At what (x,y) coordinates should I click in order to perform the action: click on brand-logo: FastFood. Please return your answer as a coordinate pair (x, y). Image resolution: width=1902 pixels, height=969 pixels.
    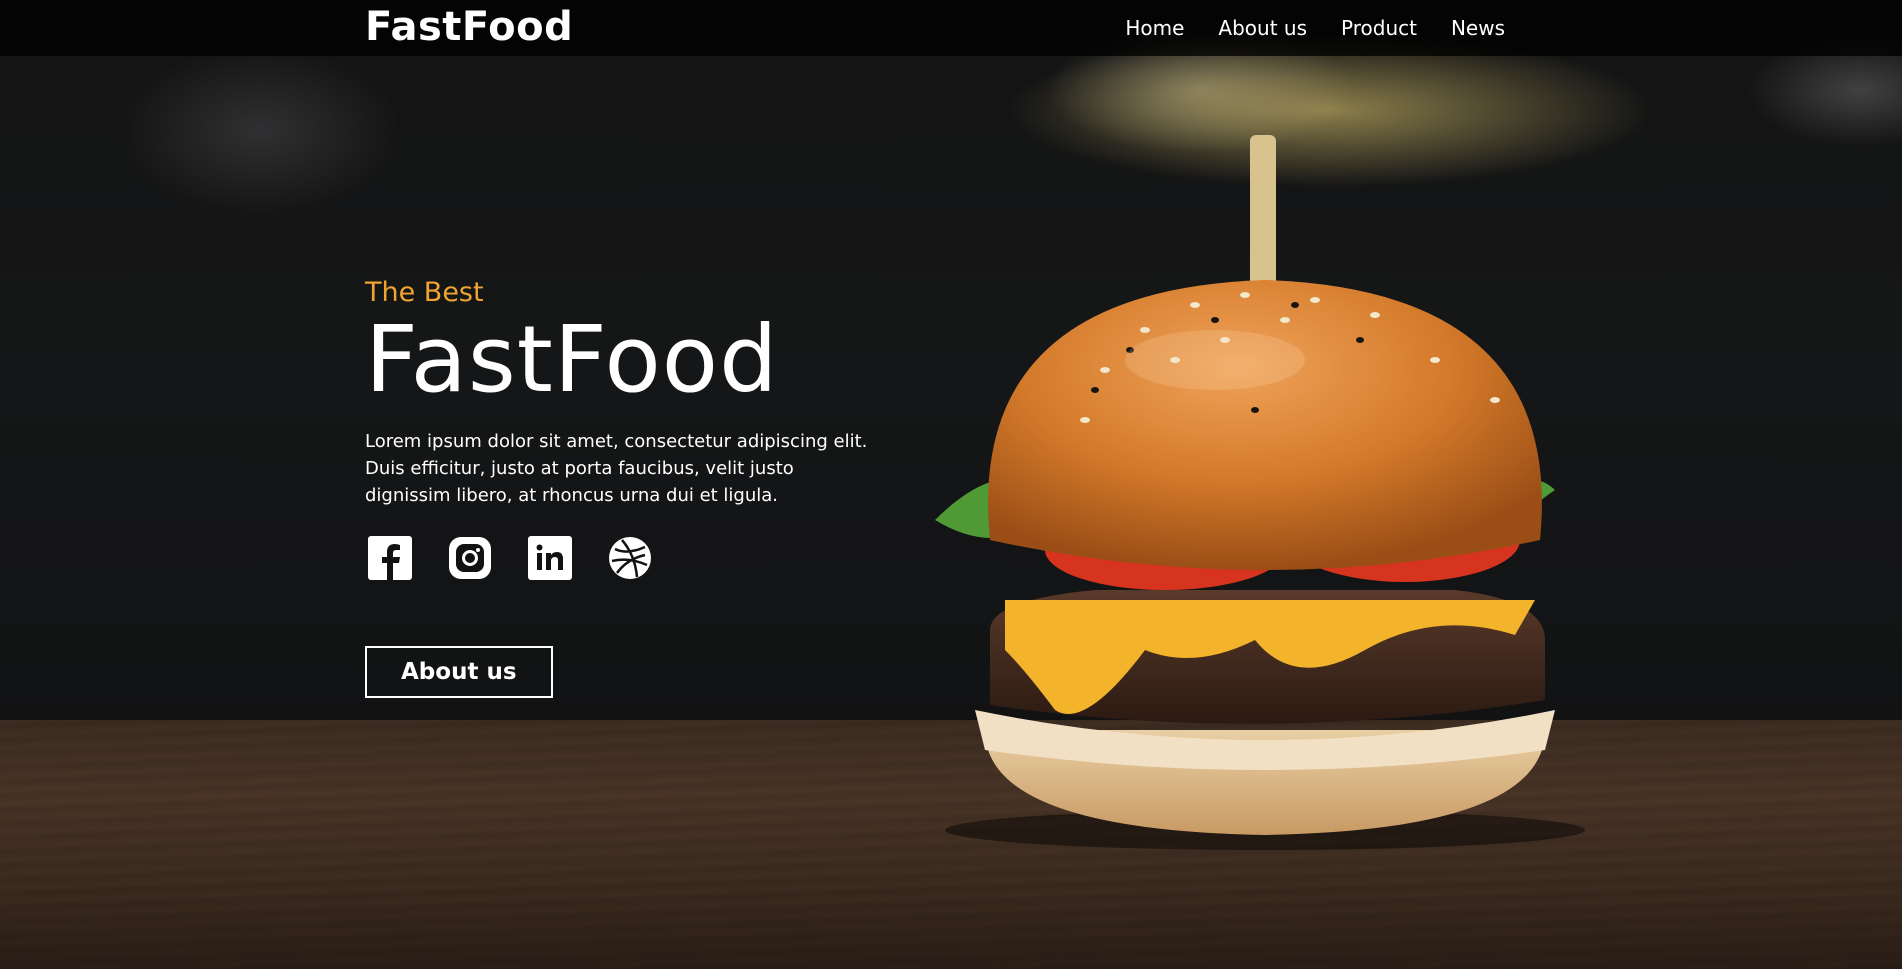
    Looking at the image, I should click on (469, 27).